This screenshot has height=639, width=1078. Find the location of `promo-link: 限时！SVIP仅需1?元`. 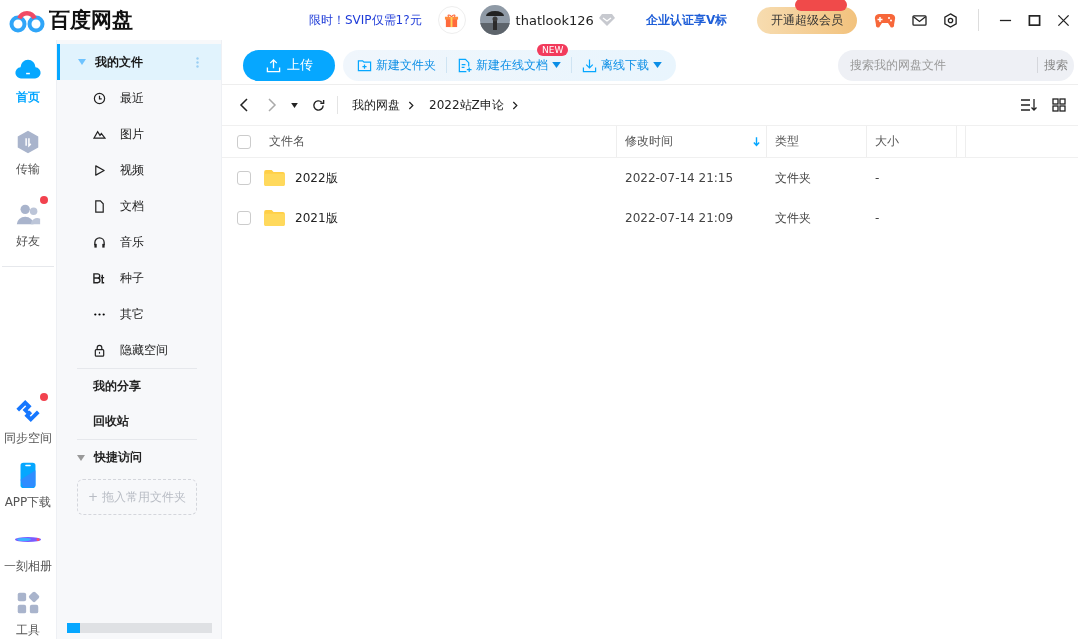

promo-link: 限时！SVIP仅需1?元 is located at coordinates (365, 20).